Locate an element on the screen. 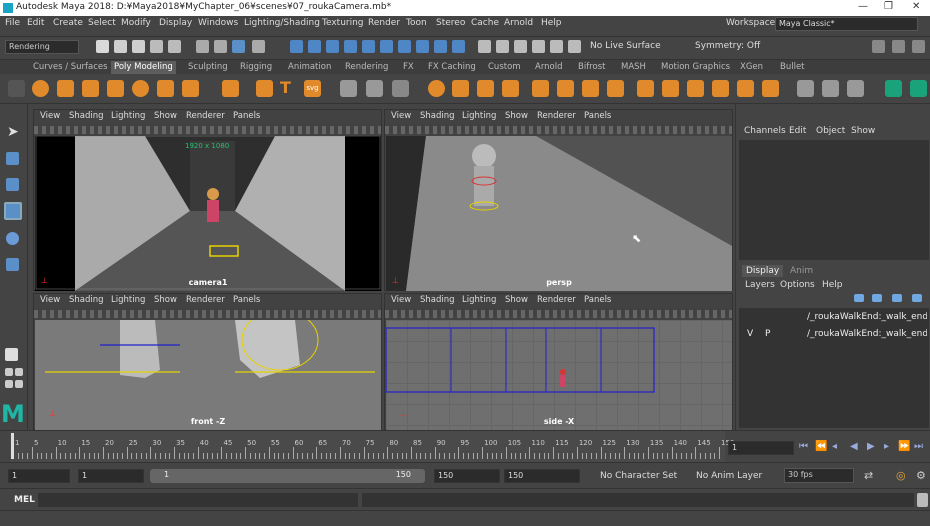  xyz-icon is located at coordinates (400, 88).